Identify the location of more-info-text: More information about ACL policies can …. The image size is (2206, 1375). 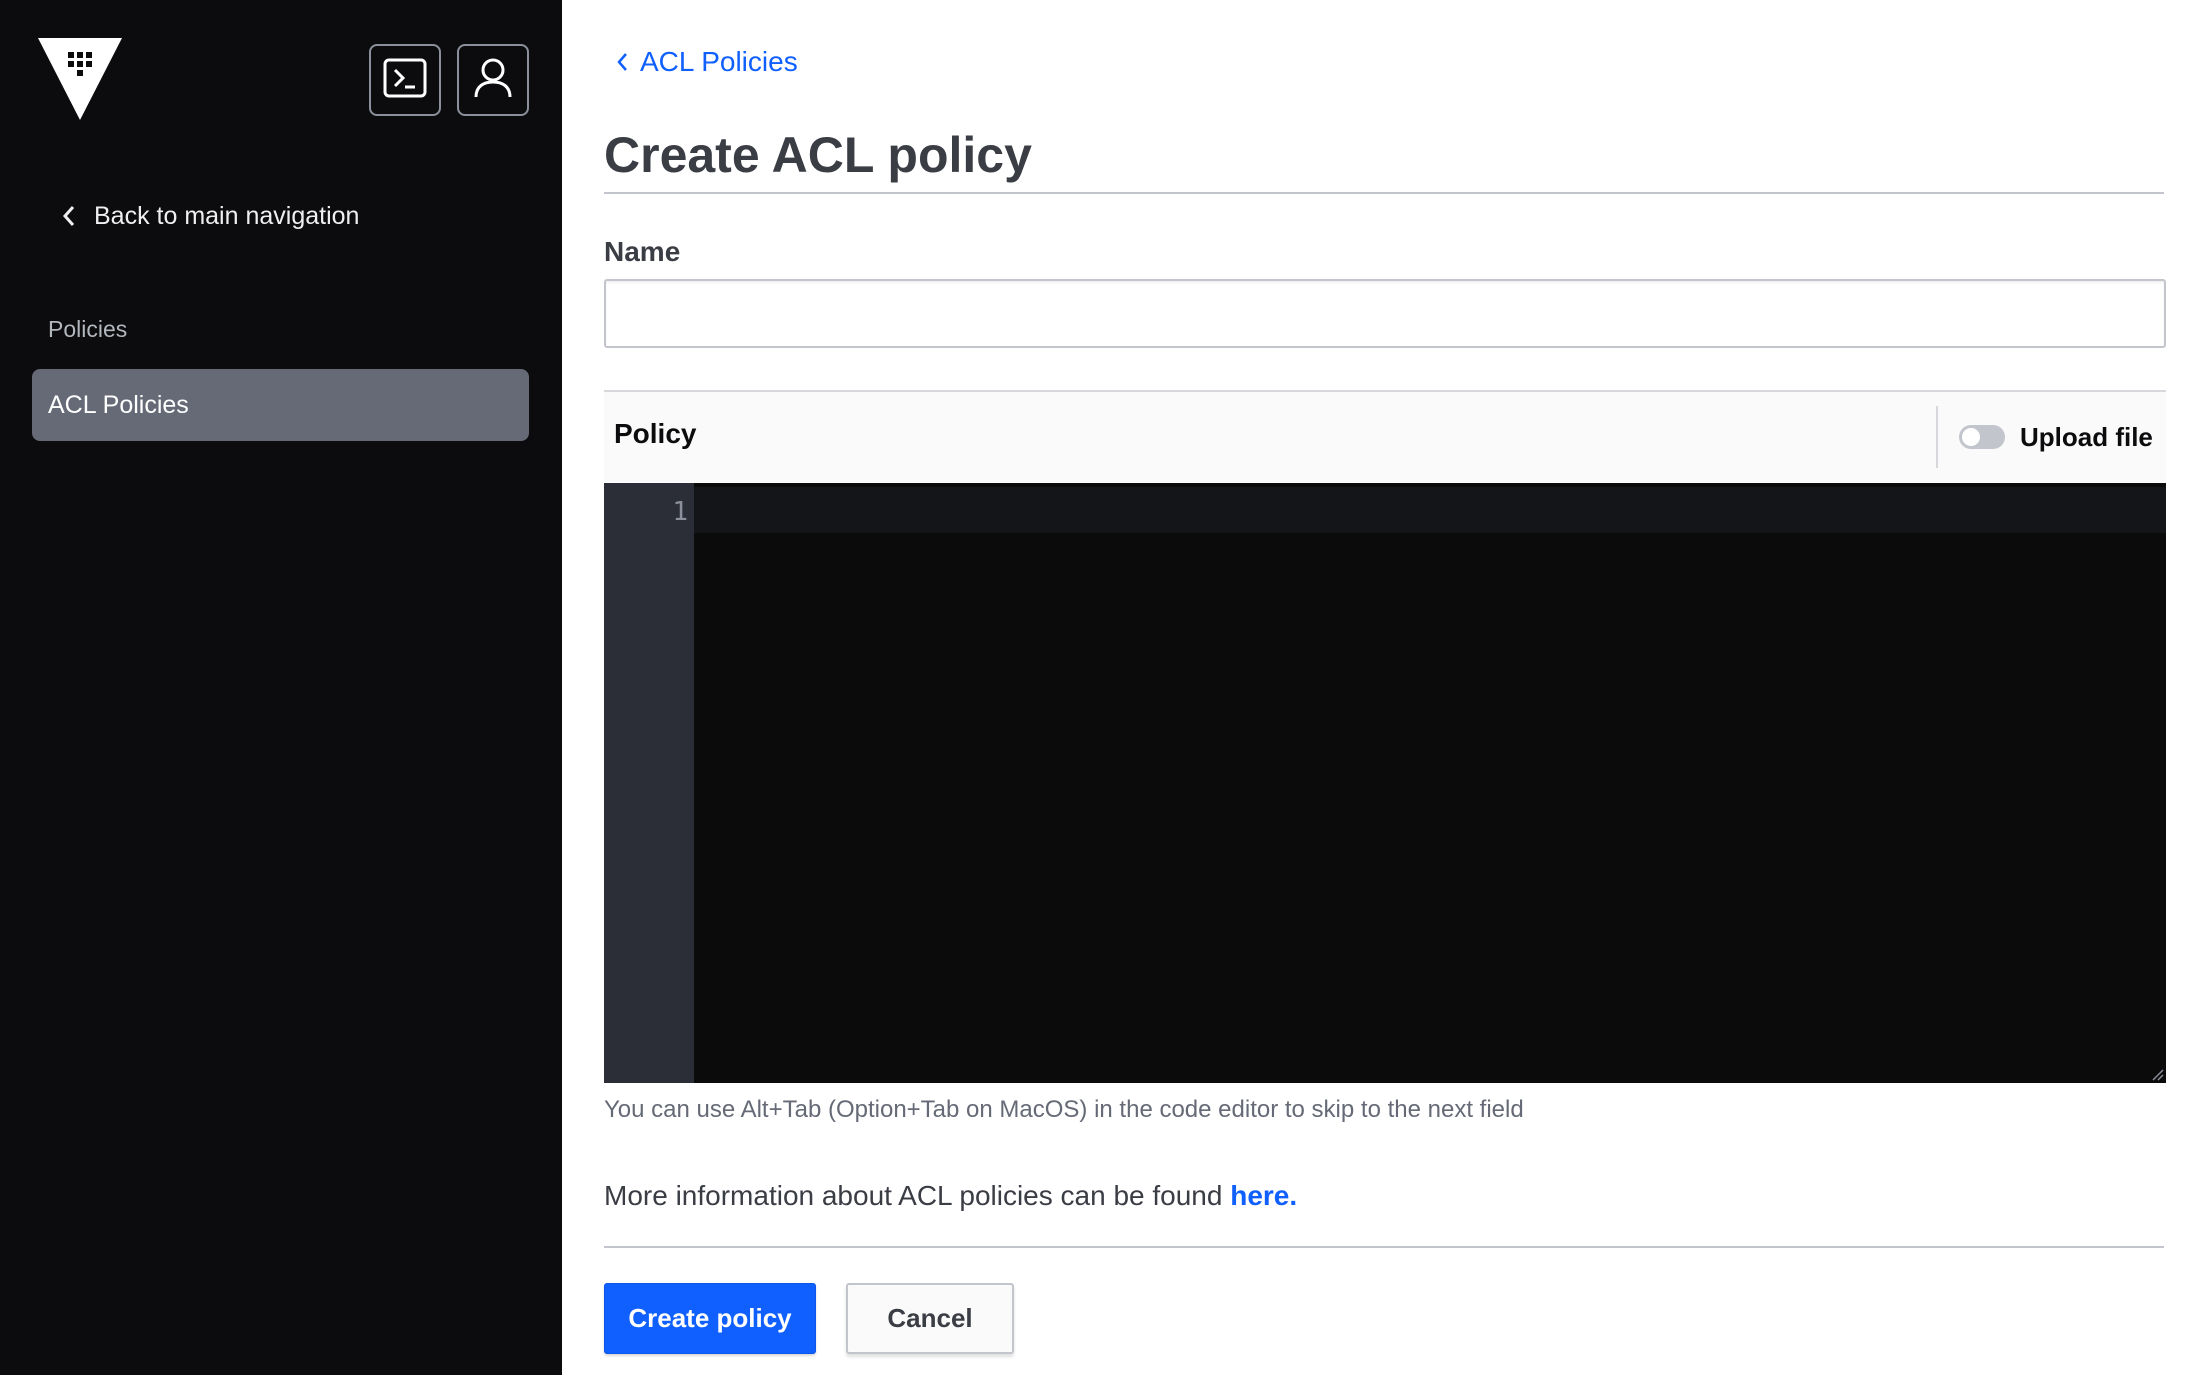
(950, 1196).